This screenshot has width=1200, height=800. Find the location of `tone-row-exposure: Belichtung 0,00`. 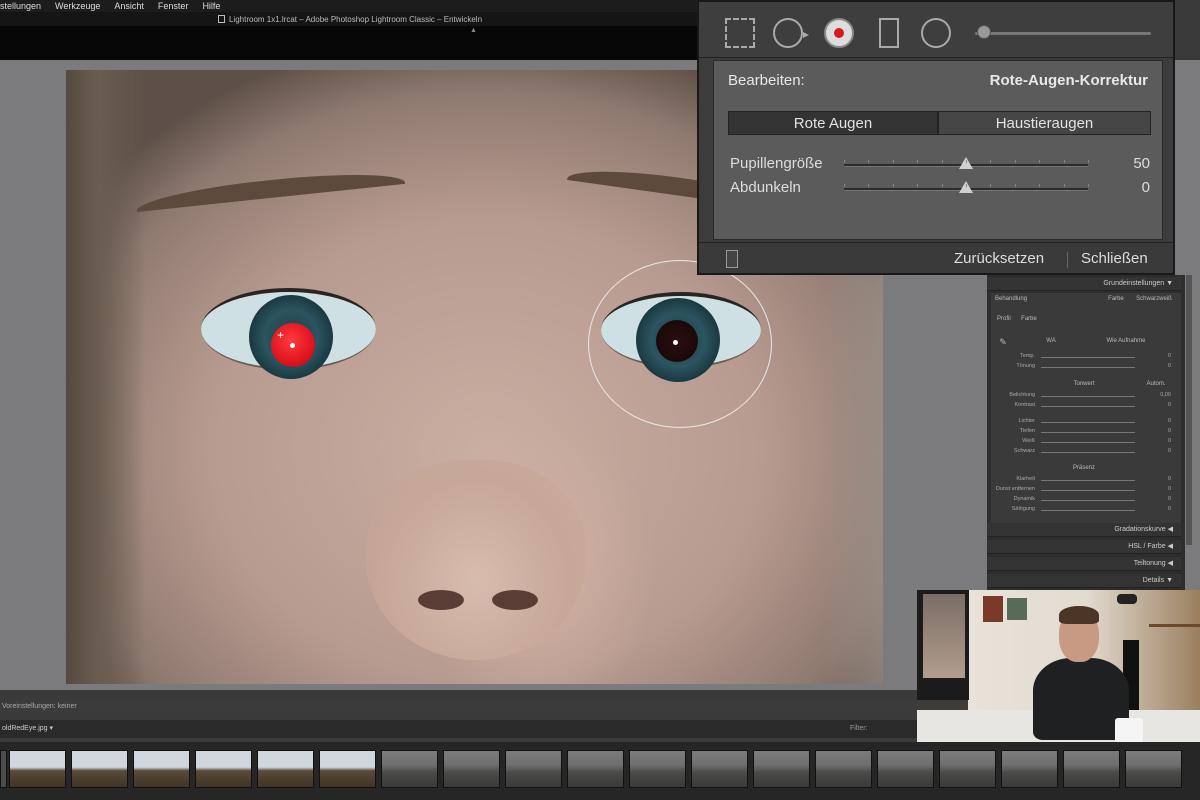

tone-row-exposure: Belichtung 0,00 is located at coordinates (1084, 396).